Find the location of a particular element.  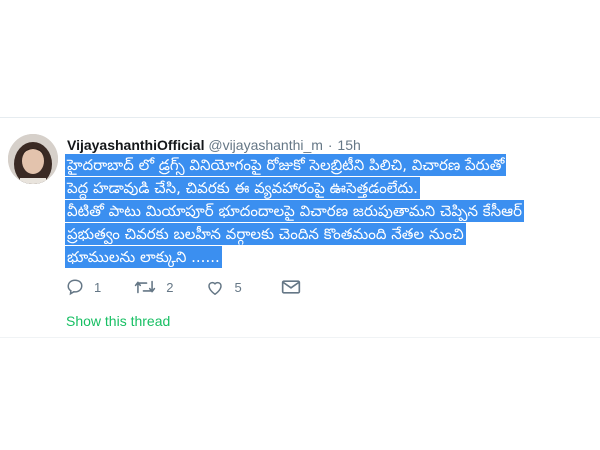

reply-button: 1 is located at coordinates (83, 287).